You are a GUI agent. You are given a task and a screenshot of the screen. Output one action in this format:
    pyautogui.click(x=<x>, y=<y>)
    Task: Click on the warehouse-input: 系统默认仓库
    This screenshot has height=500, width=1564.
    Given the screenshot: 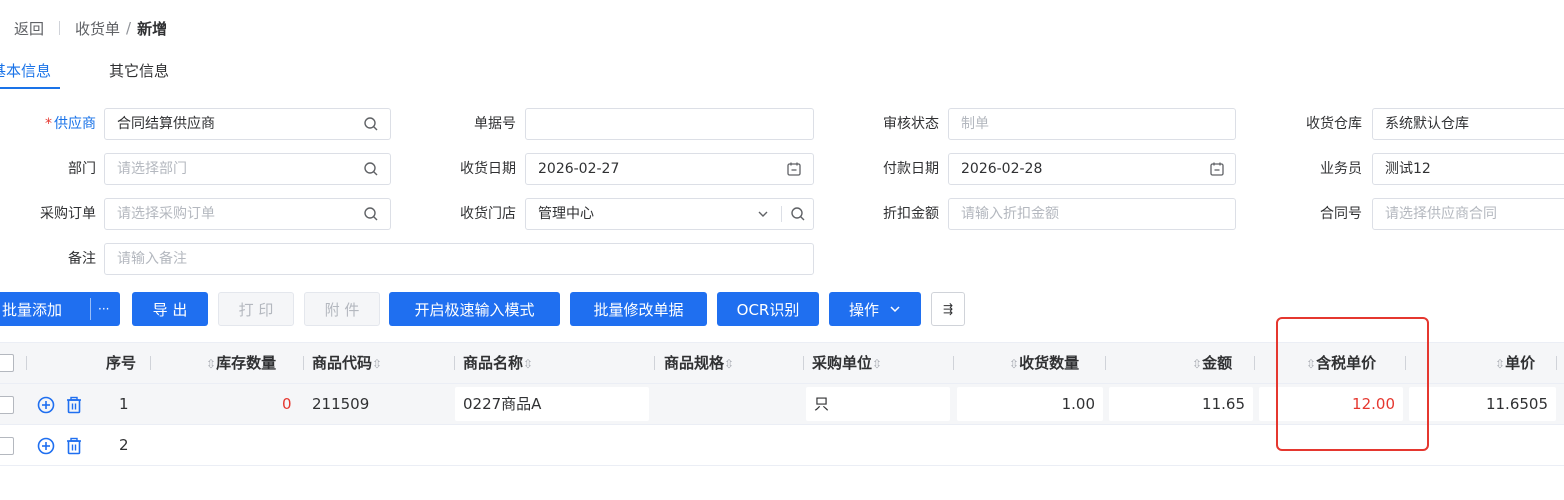 What is the action you would take?
    pyautogui.click(x=1468, y=124)
    